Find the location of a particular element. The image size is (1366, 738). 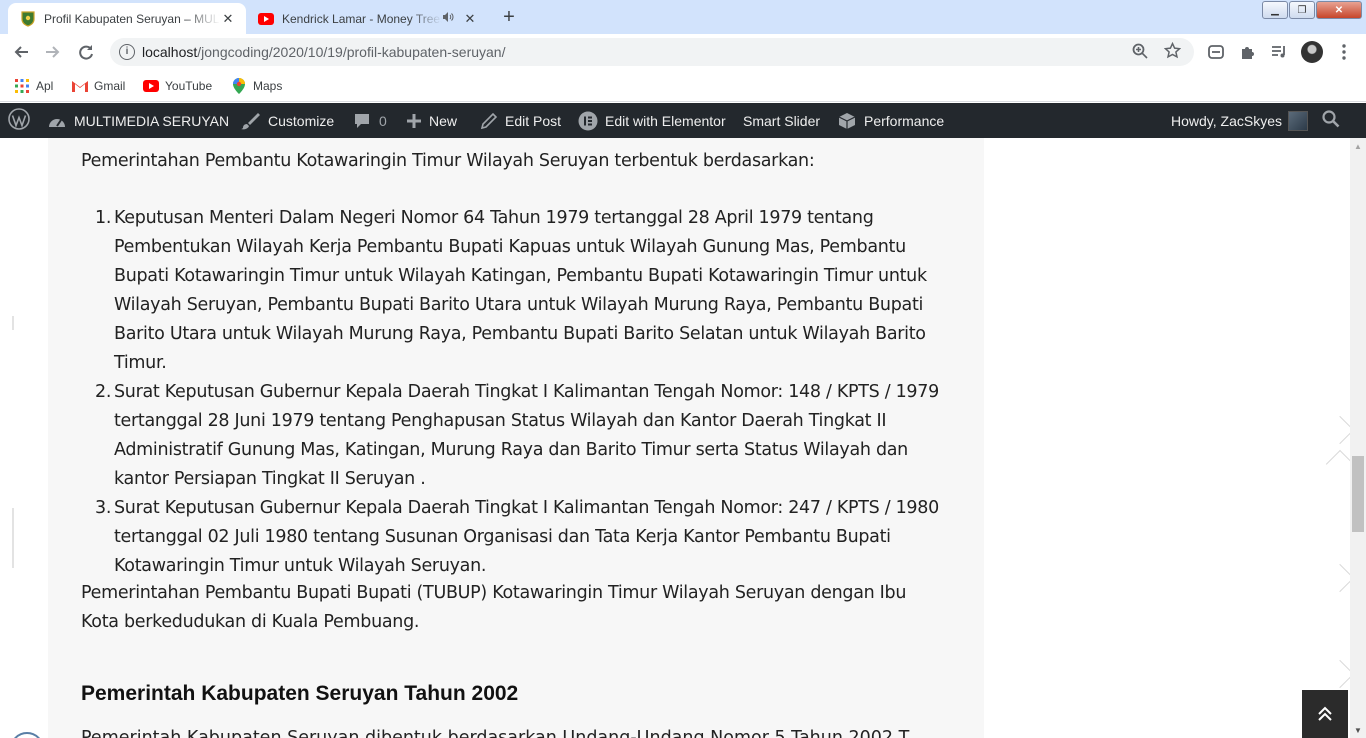

admin-search-button is located at coordinates (1331, 120).